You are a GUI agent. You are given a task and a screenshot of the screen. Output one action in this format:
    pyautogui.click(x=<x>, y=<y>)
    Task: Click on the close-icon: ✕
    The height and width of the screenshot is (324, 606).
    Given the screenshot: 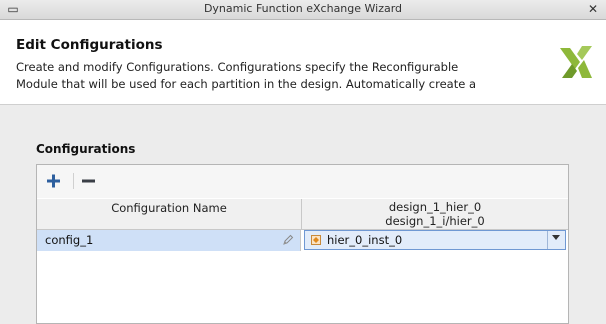 What is the action you would take?
    pyautogui.click(x=593, y=9)
    